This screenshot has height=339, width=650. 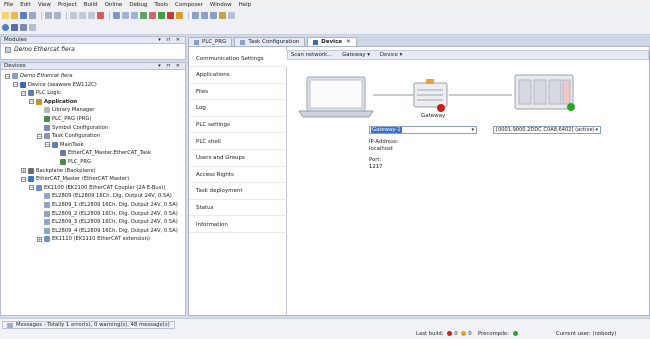 I want to click on tree-item: − Demo Ethercat fiera, so click(x=39, y=76).